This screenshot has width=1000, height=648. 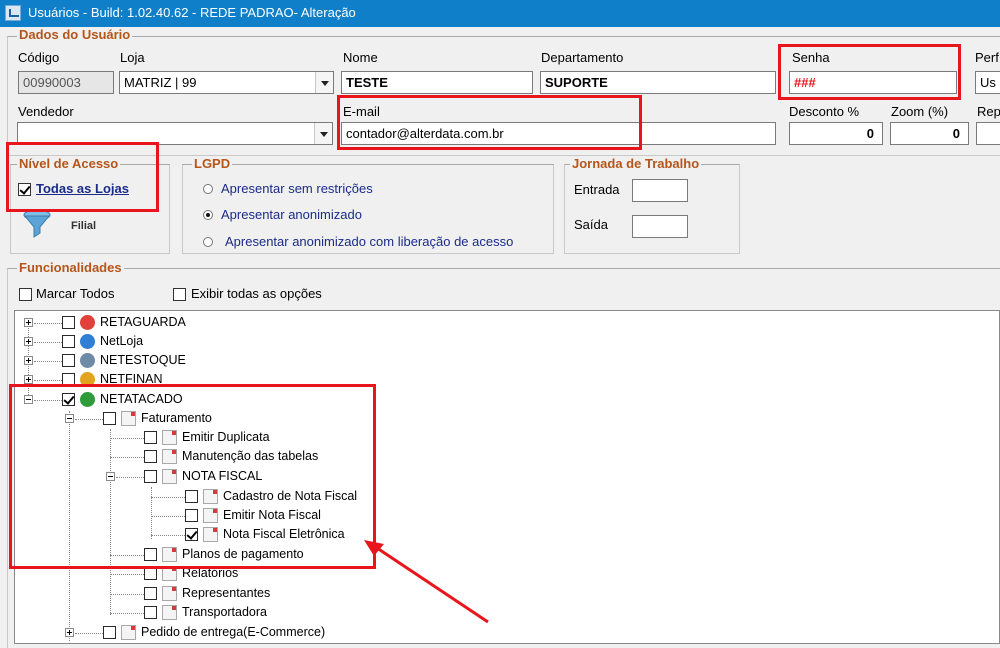 What do you see at coordinates (836, 133) in the screenshot?
I see `desconto-field: 0` at bounding box center [836, 133].